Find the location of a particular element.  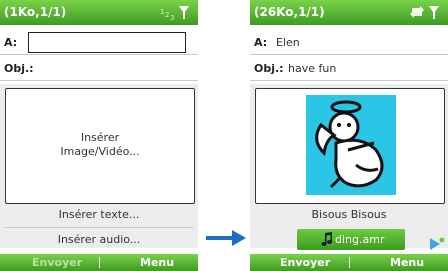

message-size-label: (1Ko,1/1) is located at coordinates (35, 12).